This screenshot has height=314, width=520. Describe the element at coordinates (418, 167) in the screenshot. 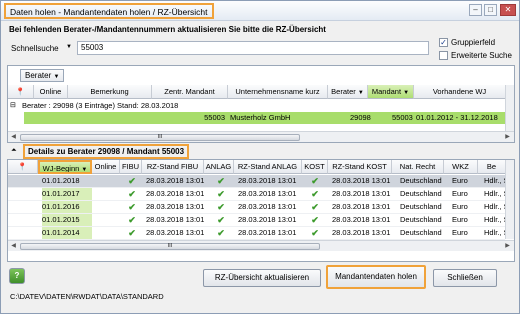

I see `col-nat-recht: Nat. Recht` at that location.